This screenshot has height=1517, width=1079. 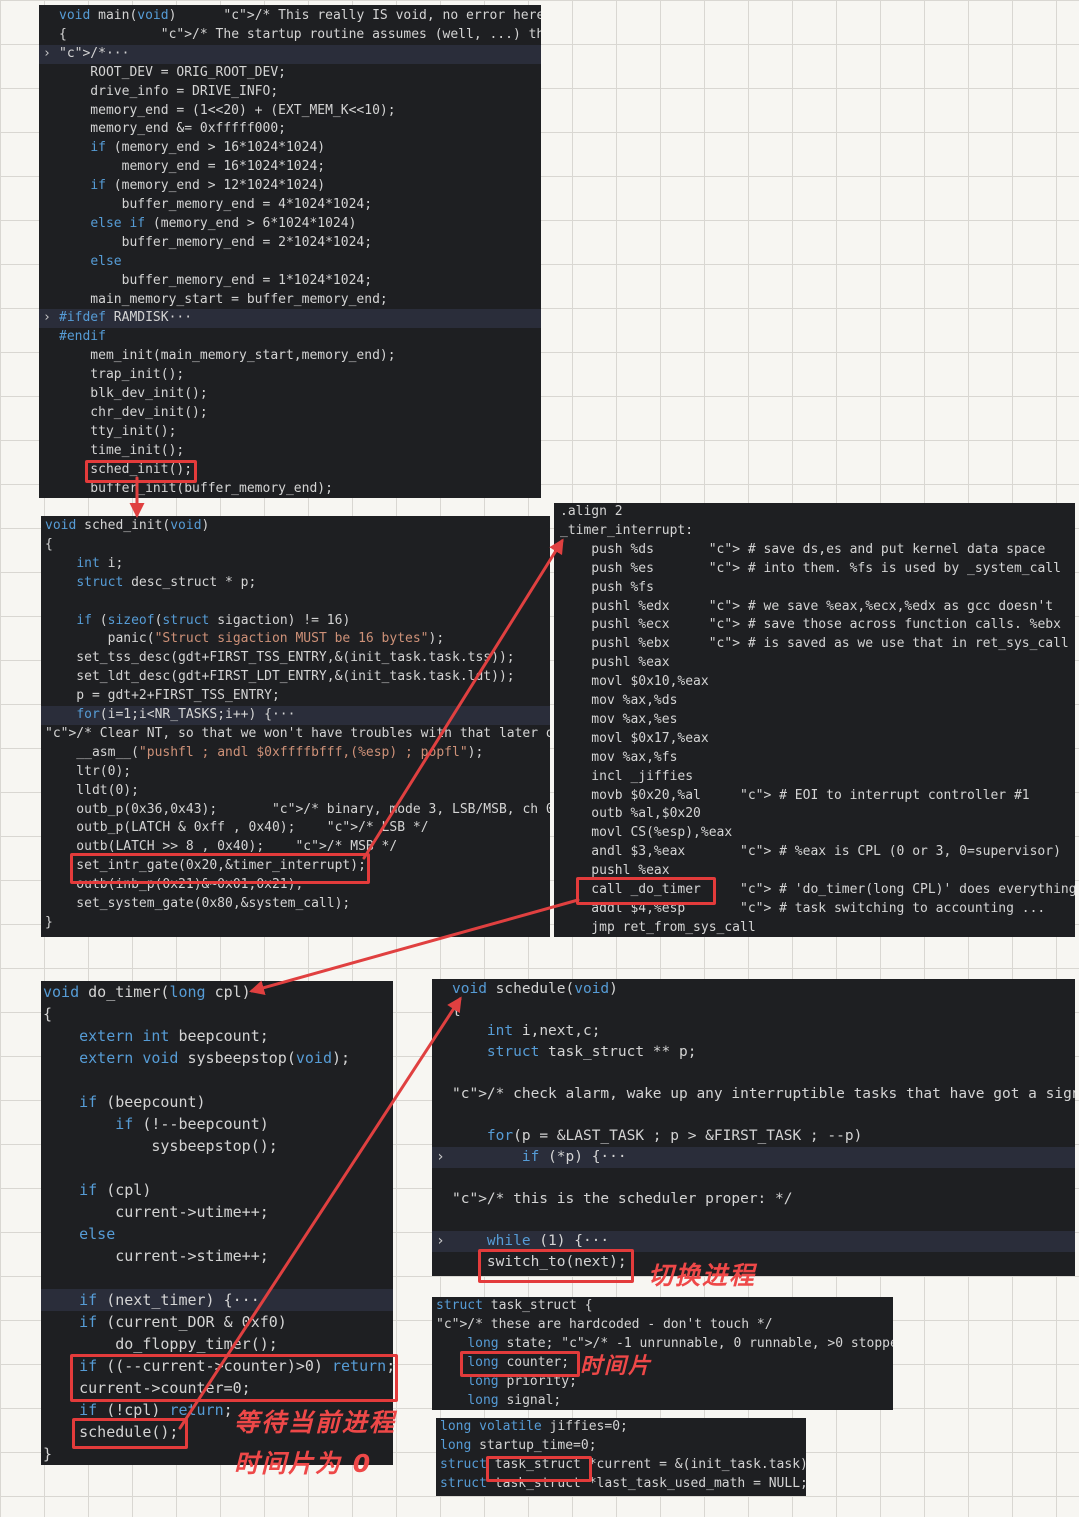 I want to click on switch-process-annotation: 切换进程, so click(x=702, y=1275).